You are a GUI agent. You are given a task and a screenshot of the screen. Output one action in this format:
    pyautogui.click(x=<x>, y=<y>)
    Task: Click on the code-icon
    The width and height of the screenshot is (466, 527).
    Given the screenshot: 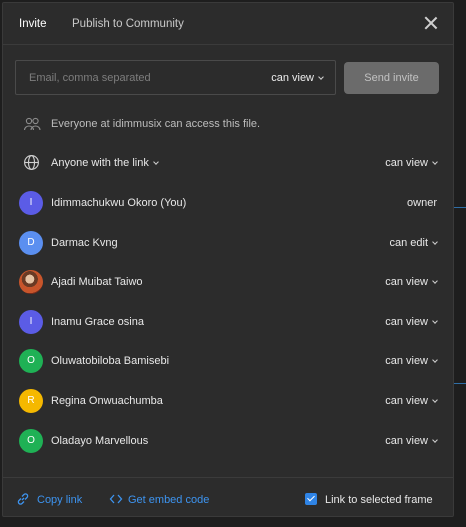 What is the action you would take?
    pyautogui.click(x=116, y=499)
    